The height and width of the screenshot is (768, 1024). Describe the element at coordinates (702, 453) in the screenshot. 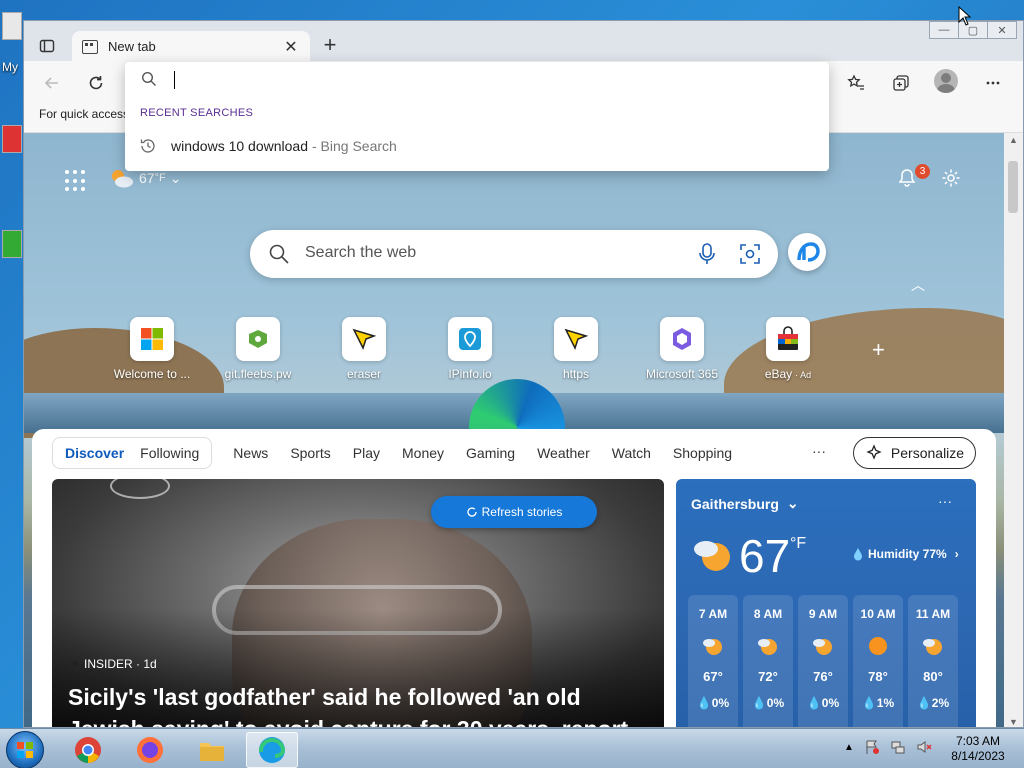

I see `tab-shopping: Shopping` at that location.